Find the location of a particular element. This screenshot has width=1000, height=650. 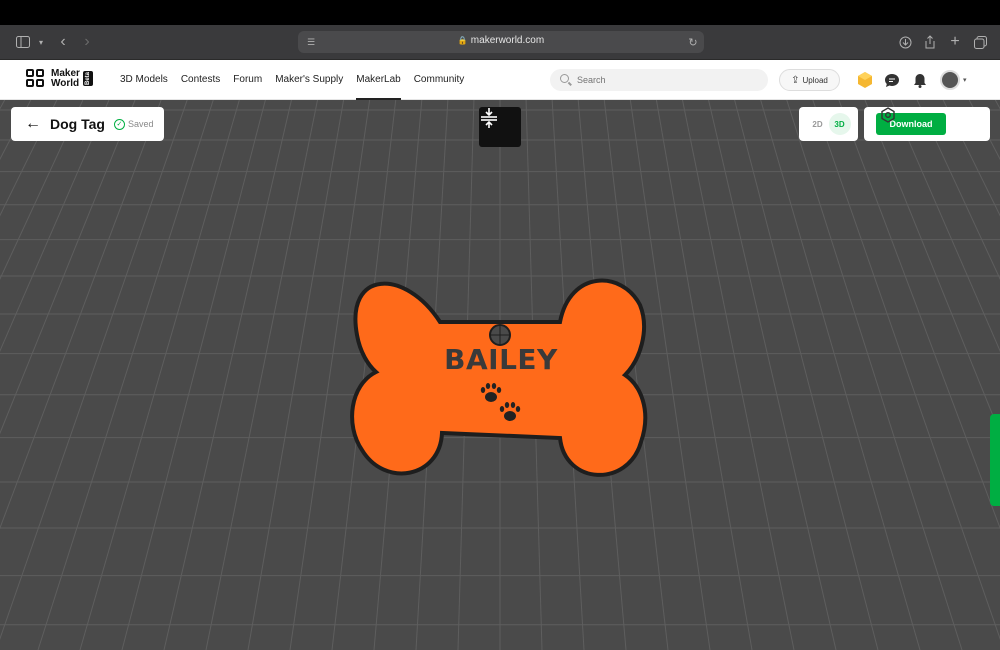

search-box is located at coordinates (659, 80).